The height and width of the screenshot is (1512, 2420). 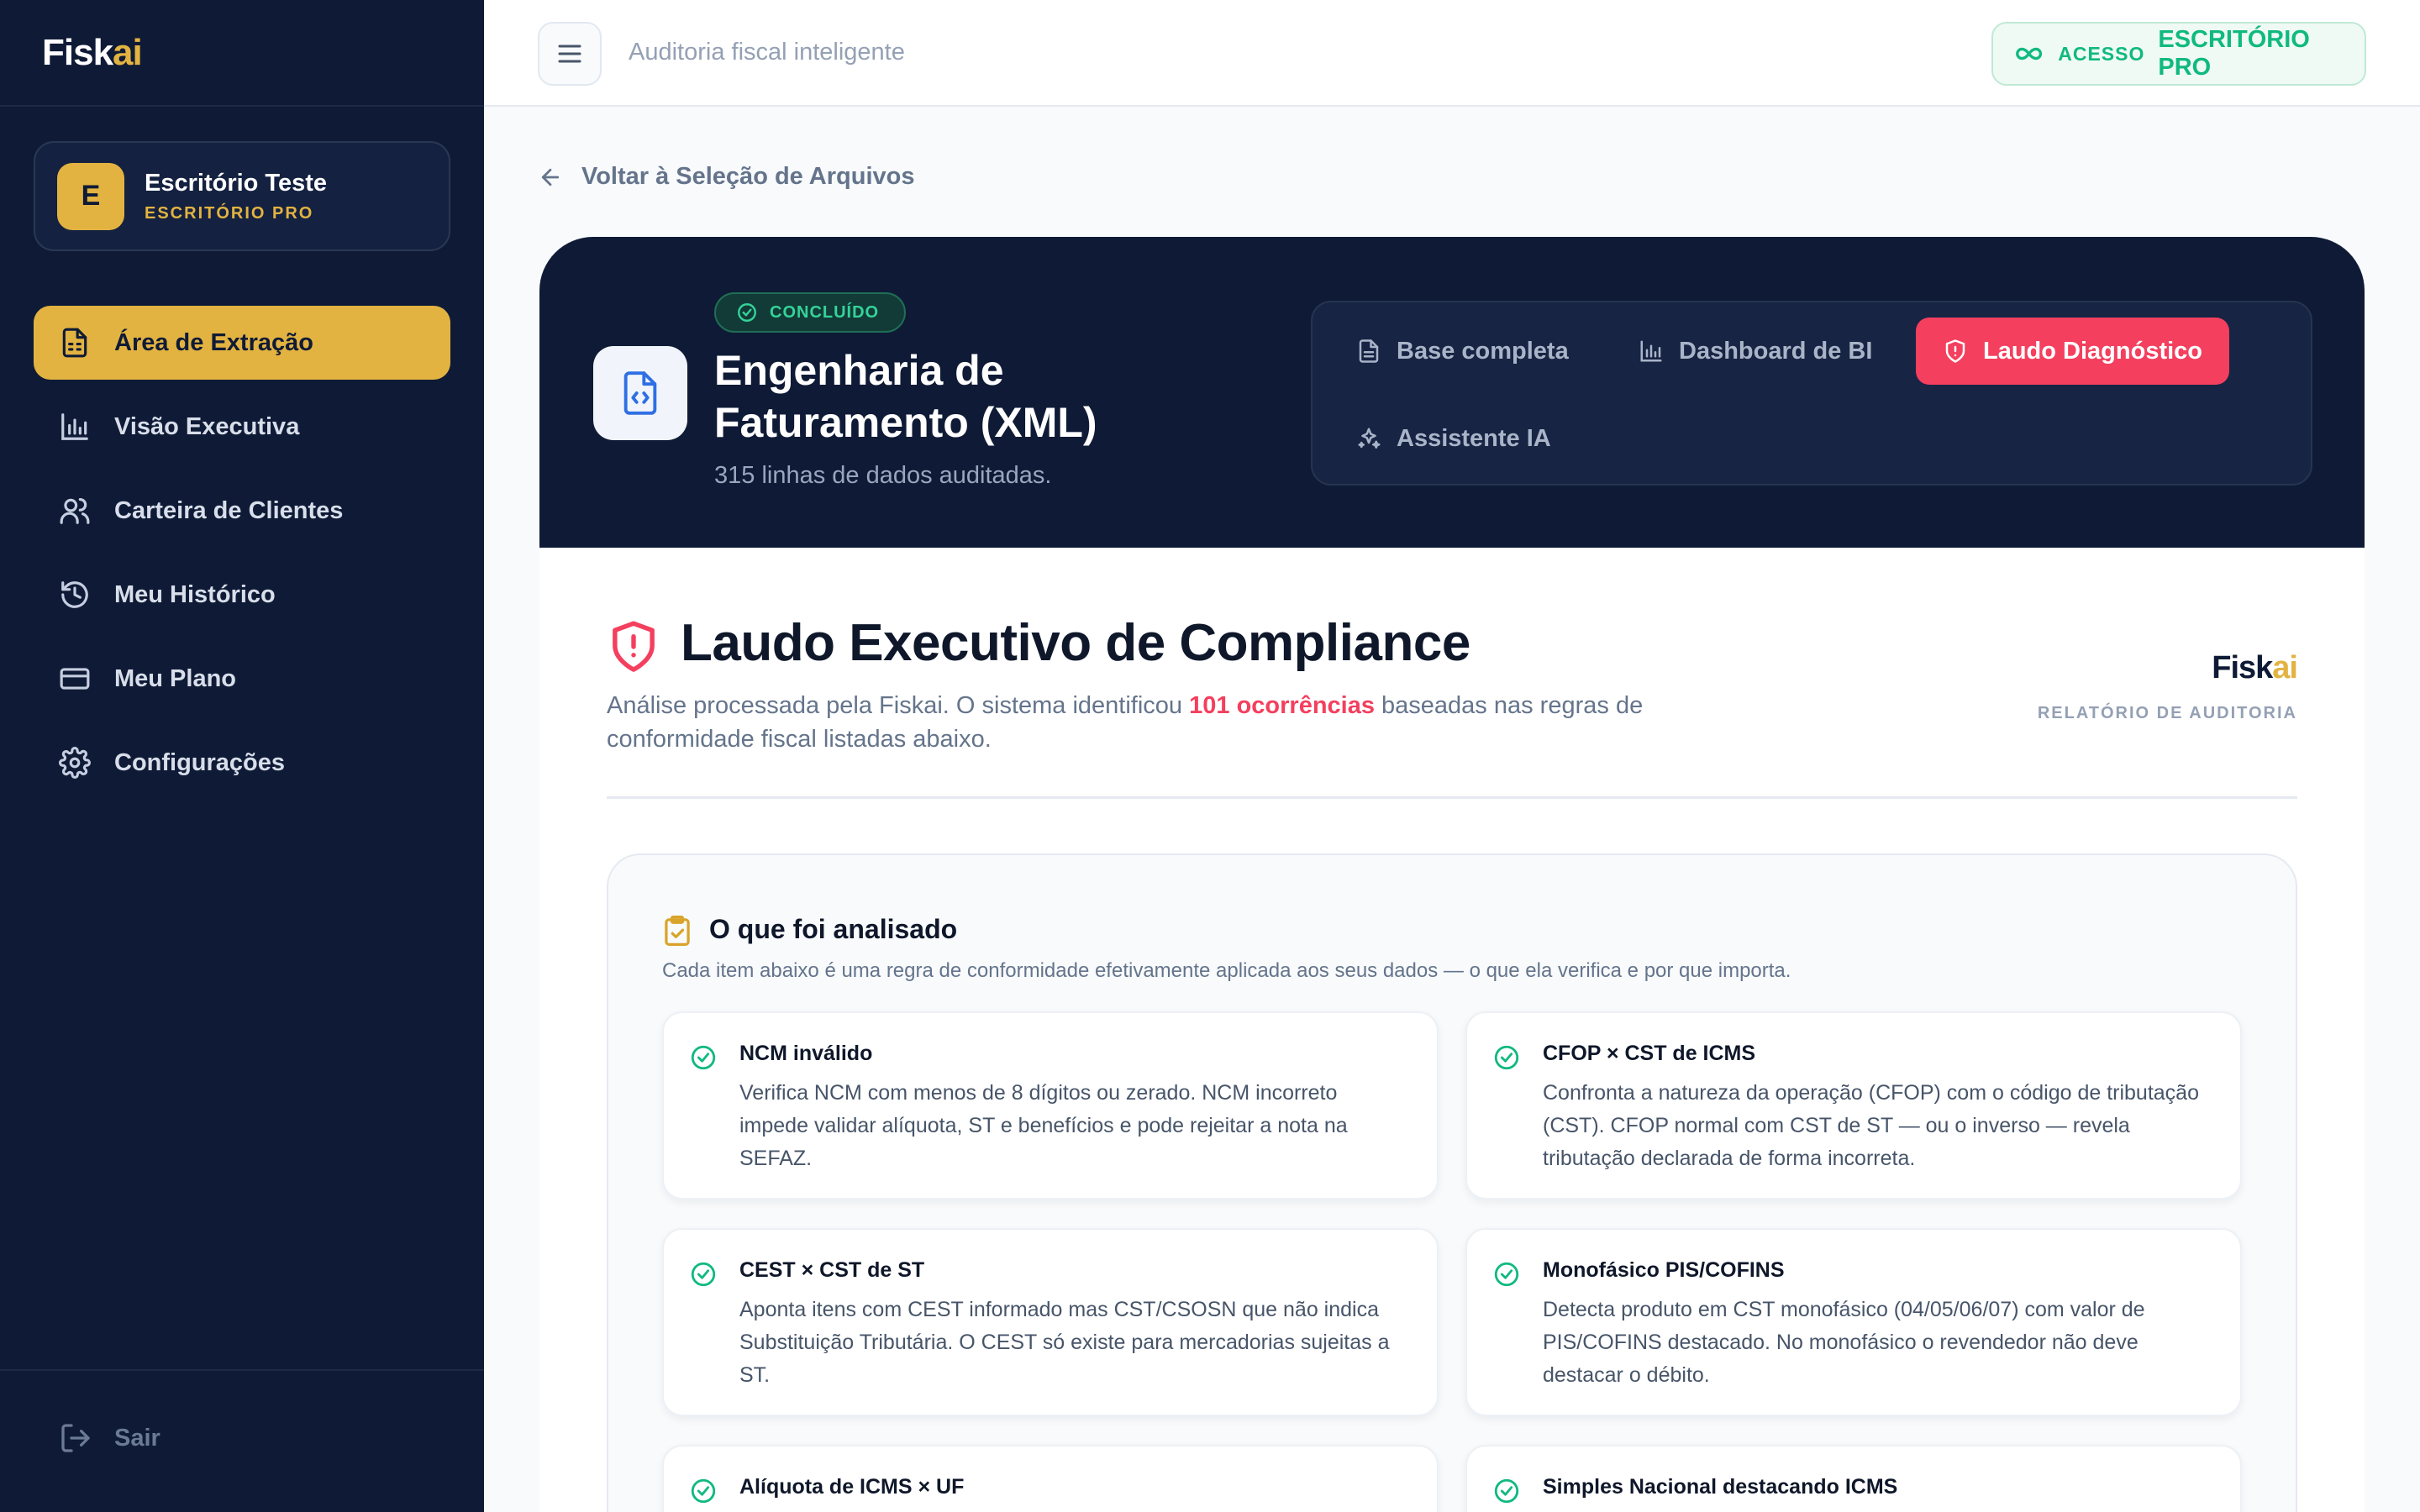 What do you see at coordinates (214, 342) in the screenshot?
I see `sidebar-item-label: Área de Extração` at bounding box center [214, 342].